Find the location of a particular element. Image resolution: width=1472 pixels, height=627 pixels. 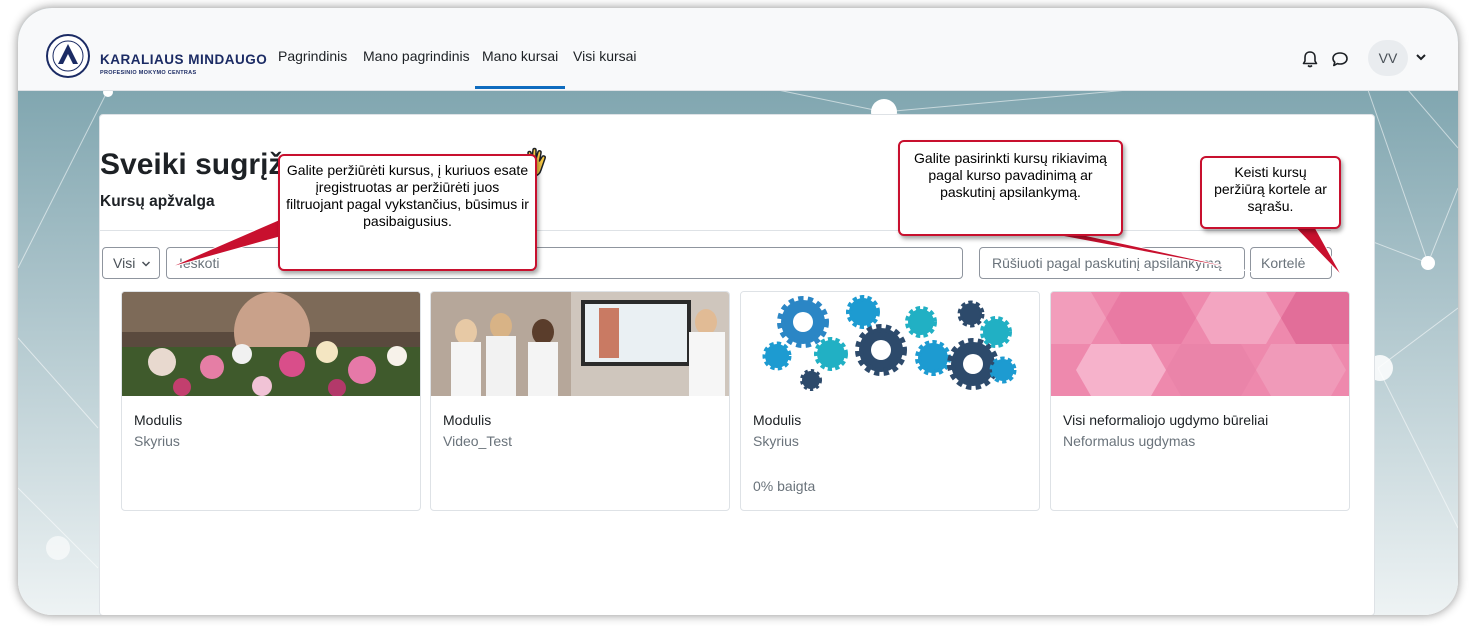

page-title: Sveiki sugrįžę is located at coordinates (200, 164).